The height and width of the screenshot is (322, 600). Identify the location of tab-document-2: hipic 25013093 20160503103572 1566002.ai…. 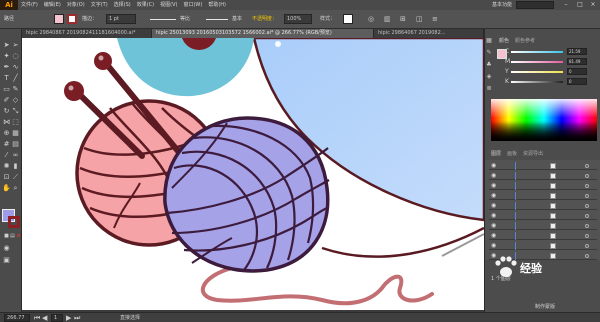
(263, 33).